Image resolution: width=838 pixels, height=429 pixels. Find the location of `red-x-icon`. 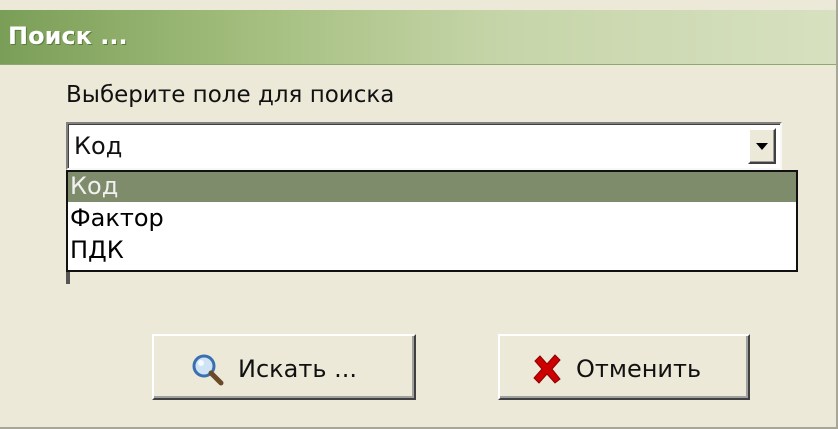

red-x-icon is located at coordinates (547, 369).